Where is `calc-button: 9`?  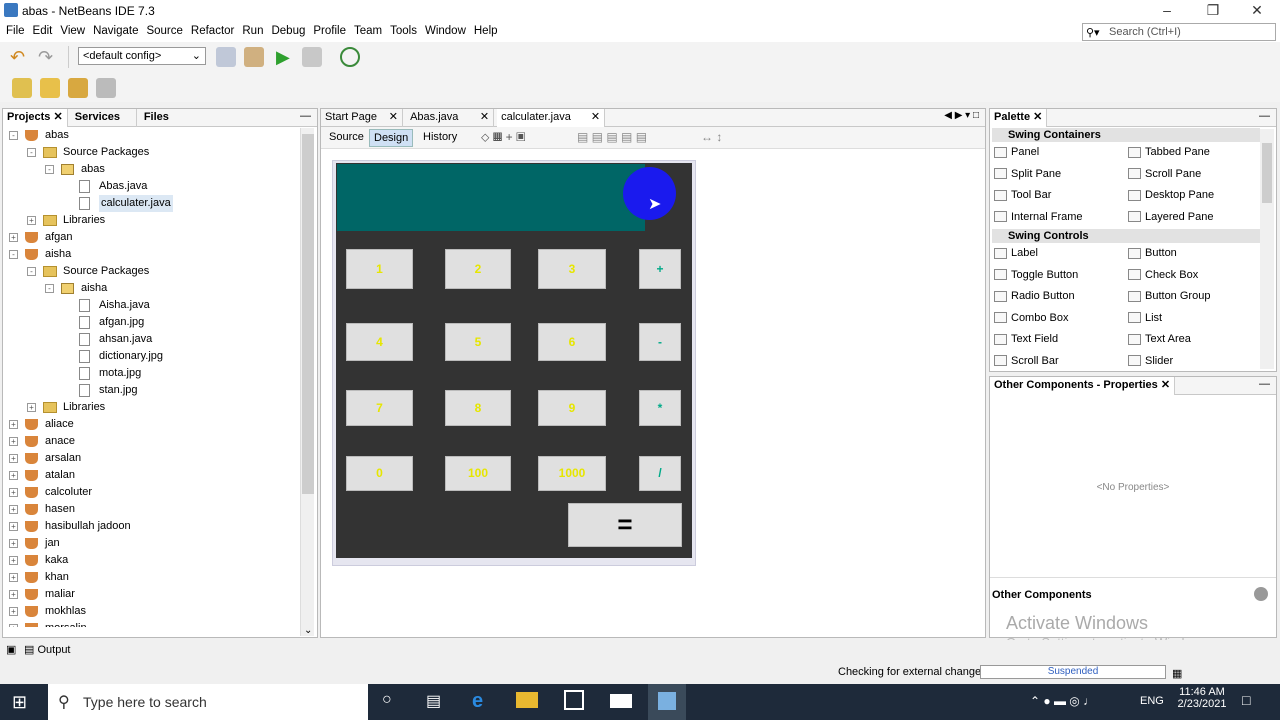
calc-button: 9 is located at coordinates (572, 408).